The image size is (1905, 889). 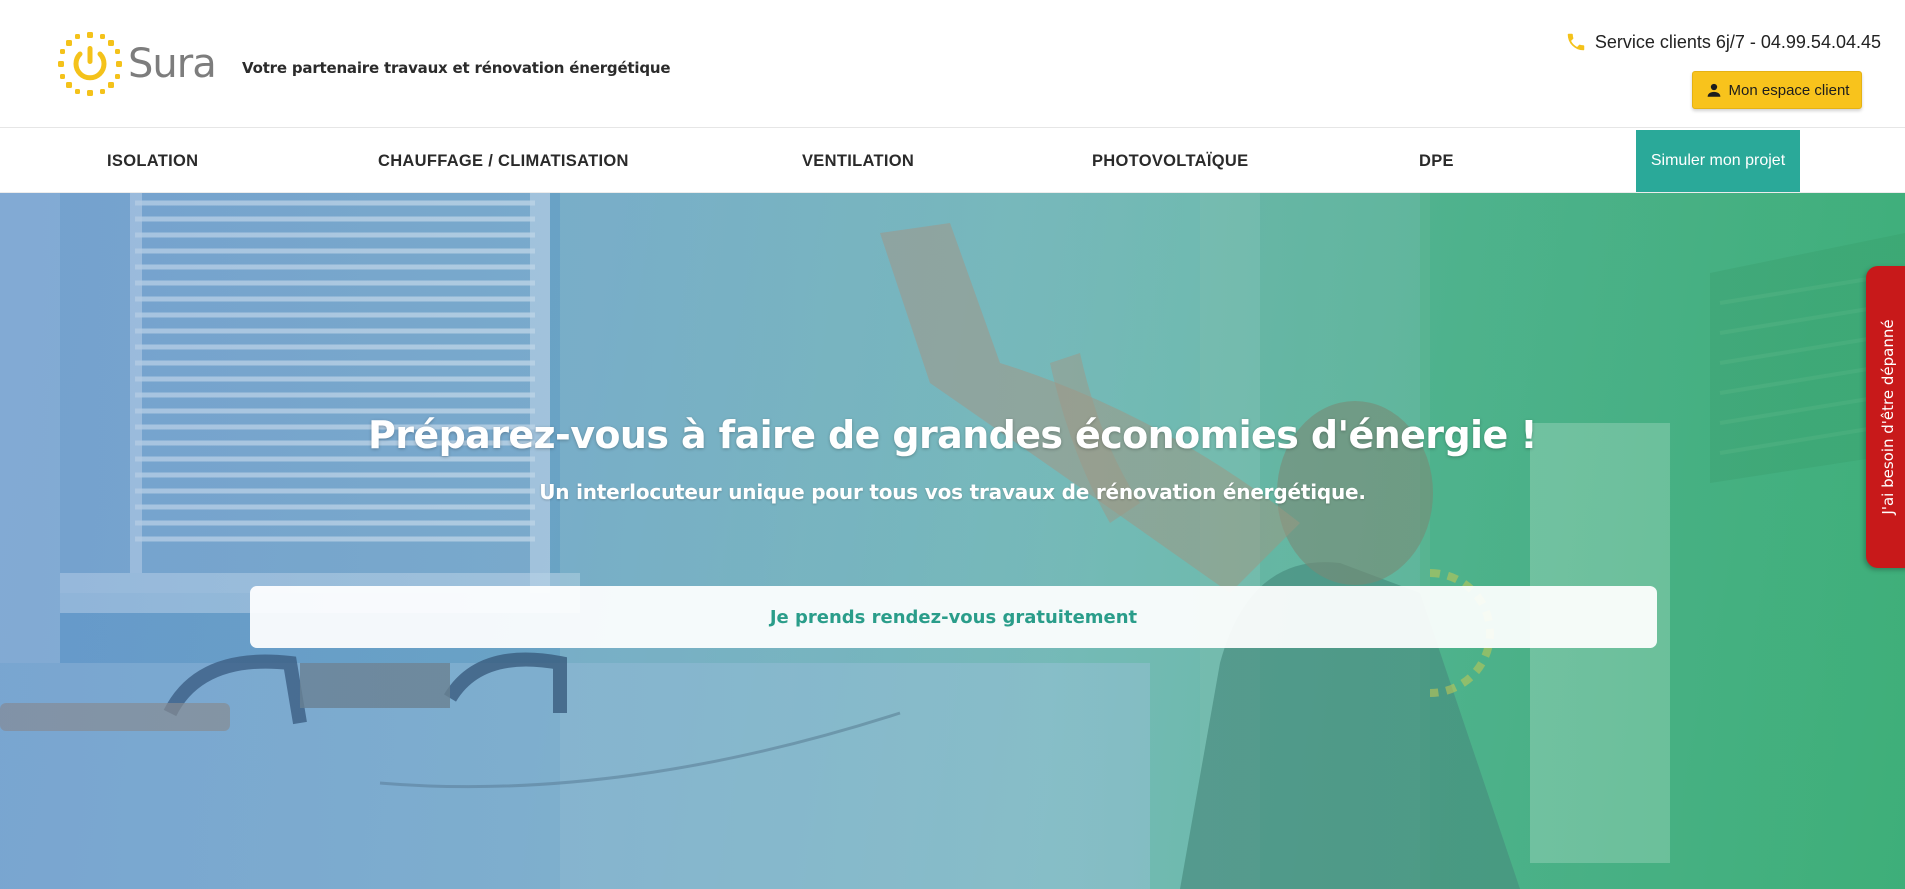 I want to click on service-text: Service clients 6j/7 - 04.99.54.04.45, so click(x=1737, y=41).